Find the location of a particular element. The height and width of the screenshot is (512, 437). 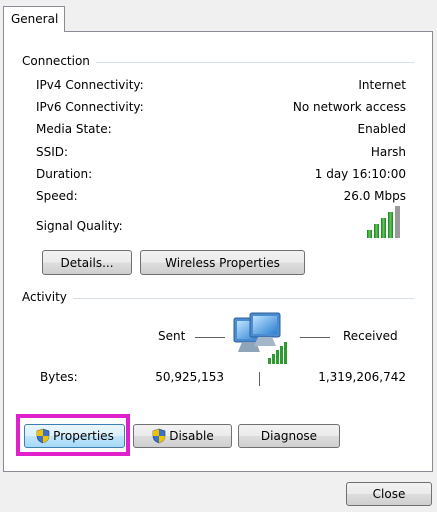

close-button: Close is located at coordinates (389, 494).